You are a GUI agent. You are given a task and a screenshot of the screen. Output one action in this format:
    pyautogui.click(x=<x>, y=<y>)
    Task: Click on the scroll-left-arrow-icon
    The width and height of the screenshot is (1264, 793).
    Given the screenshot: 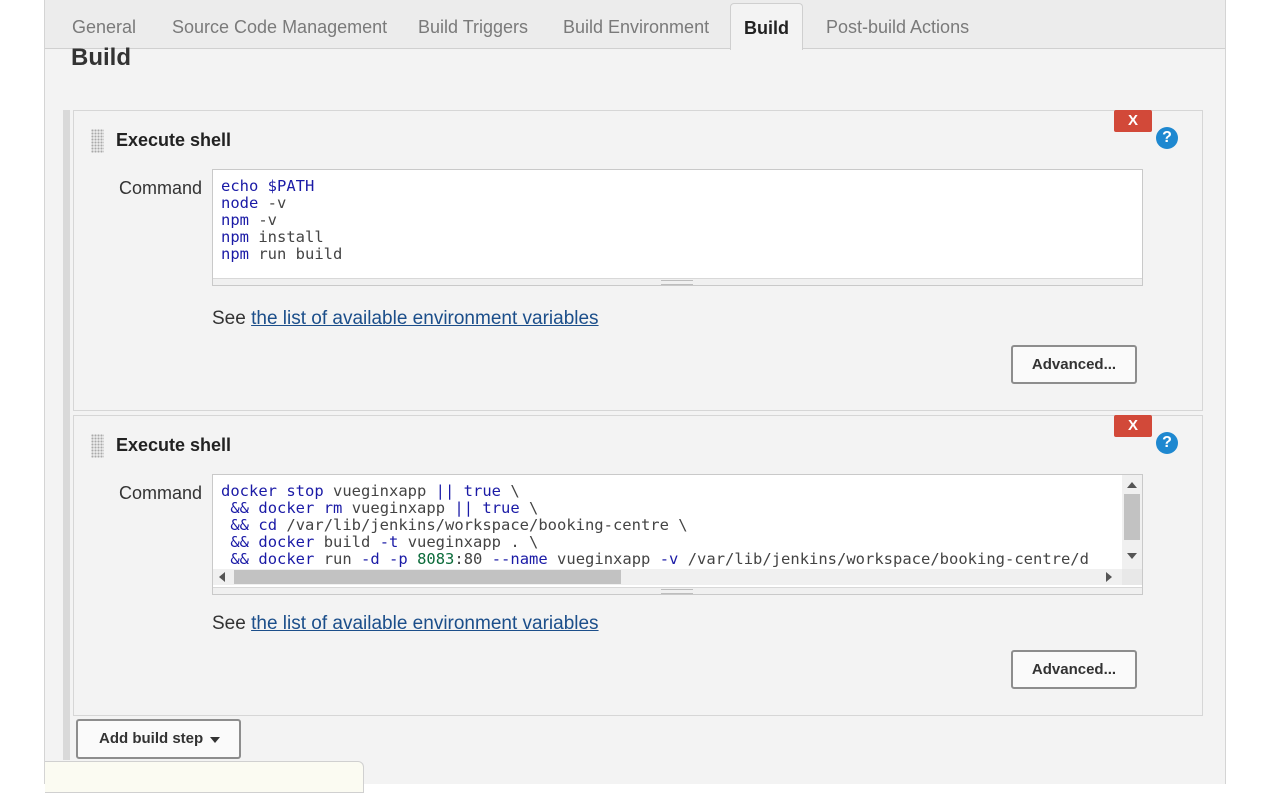 What is the action you would take?
    pyautogui.click(x=222, y=577)
    